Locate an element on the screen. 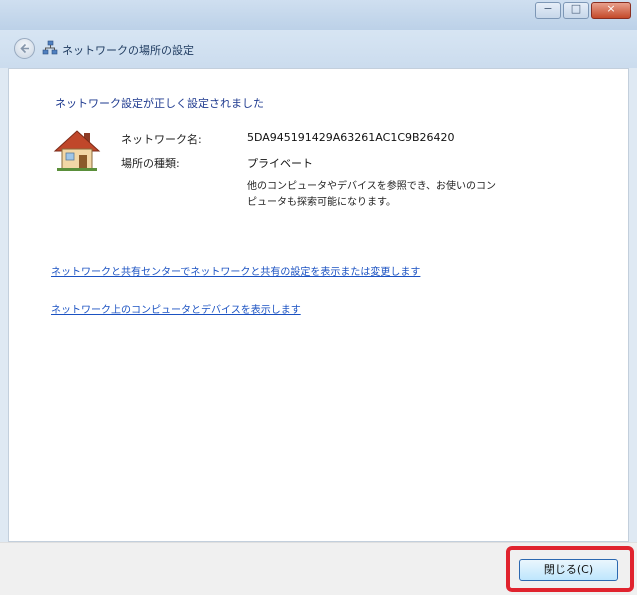  main-instruction: ネットワーク設定が正しく設定されました is located at coordinates (159, 103).